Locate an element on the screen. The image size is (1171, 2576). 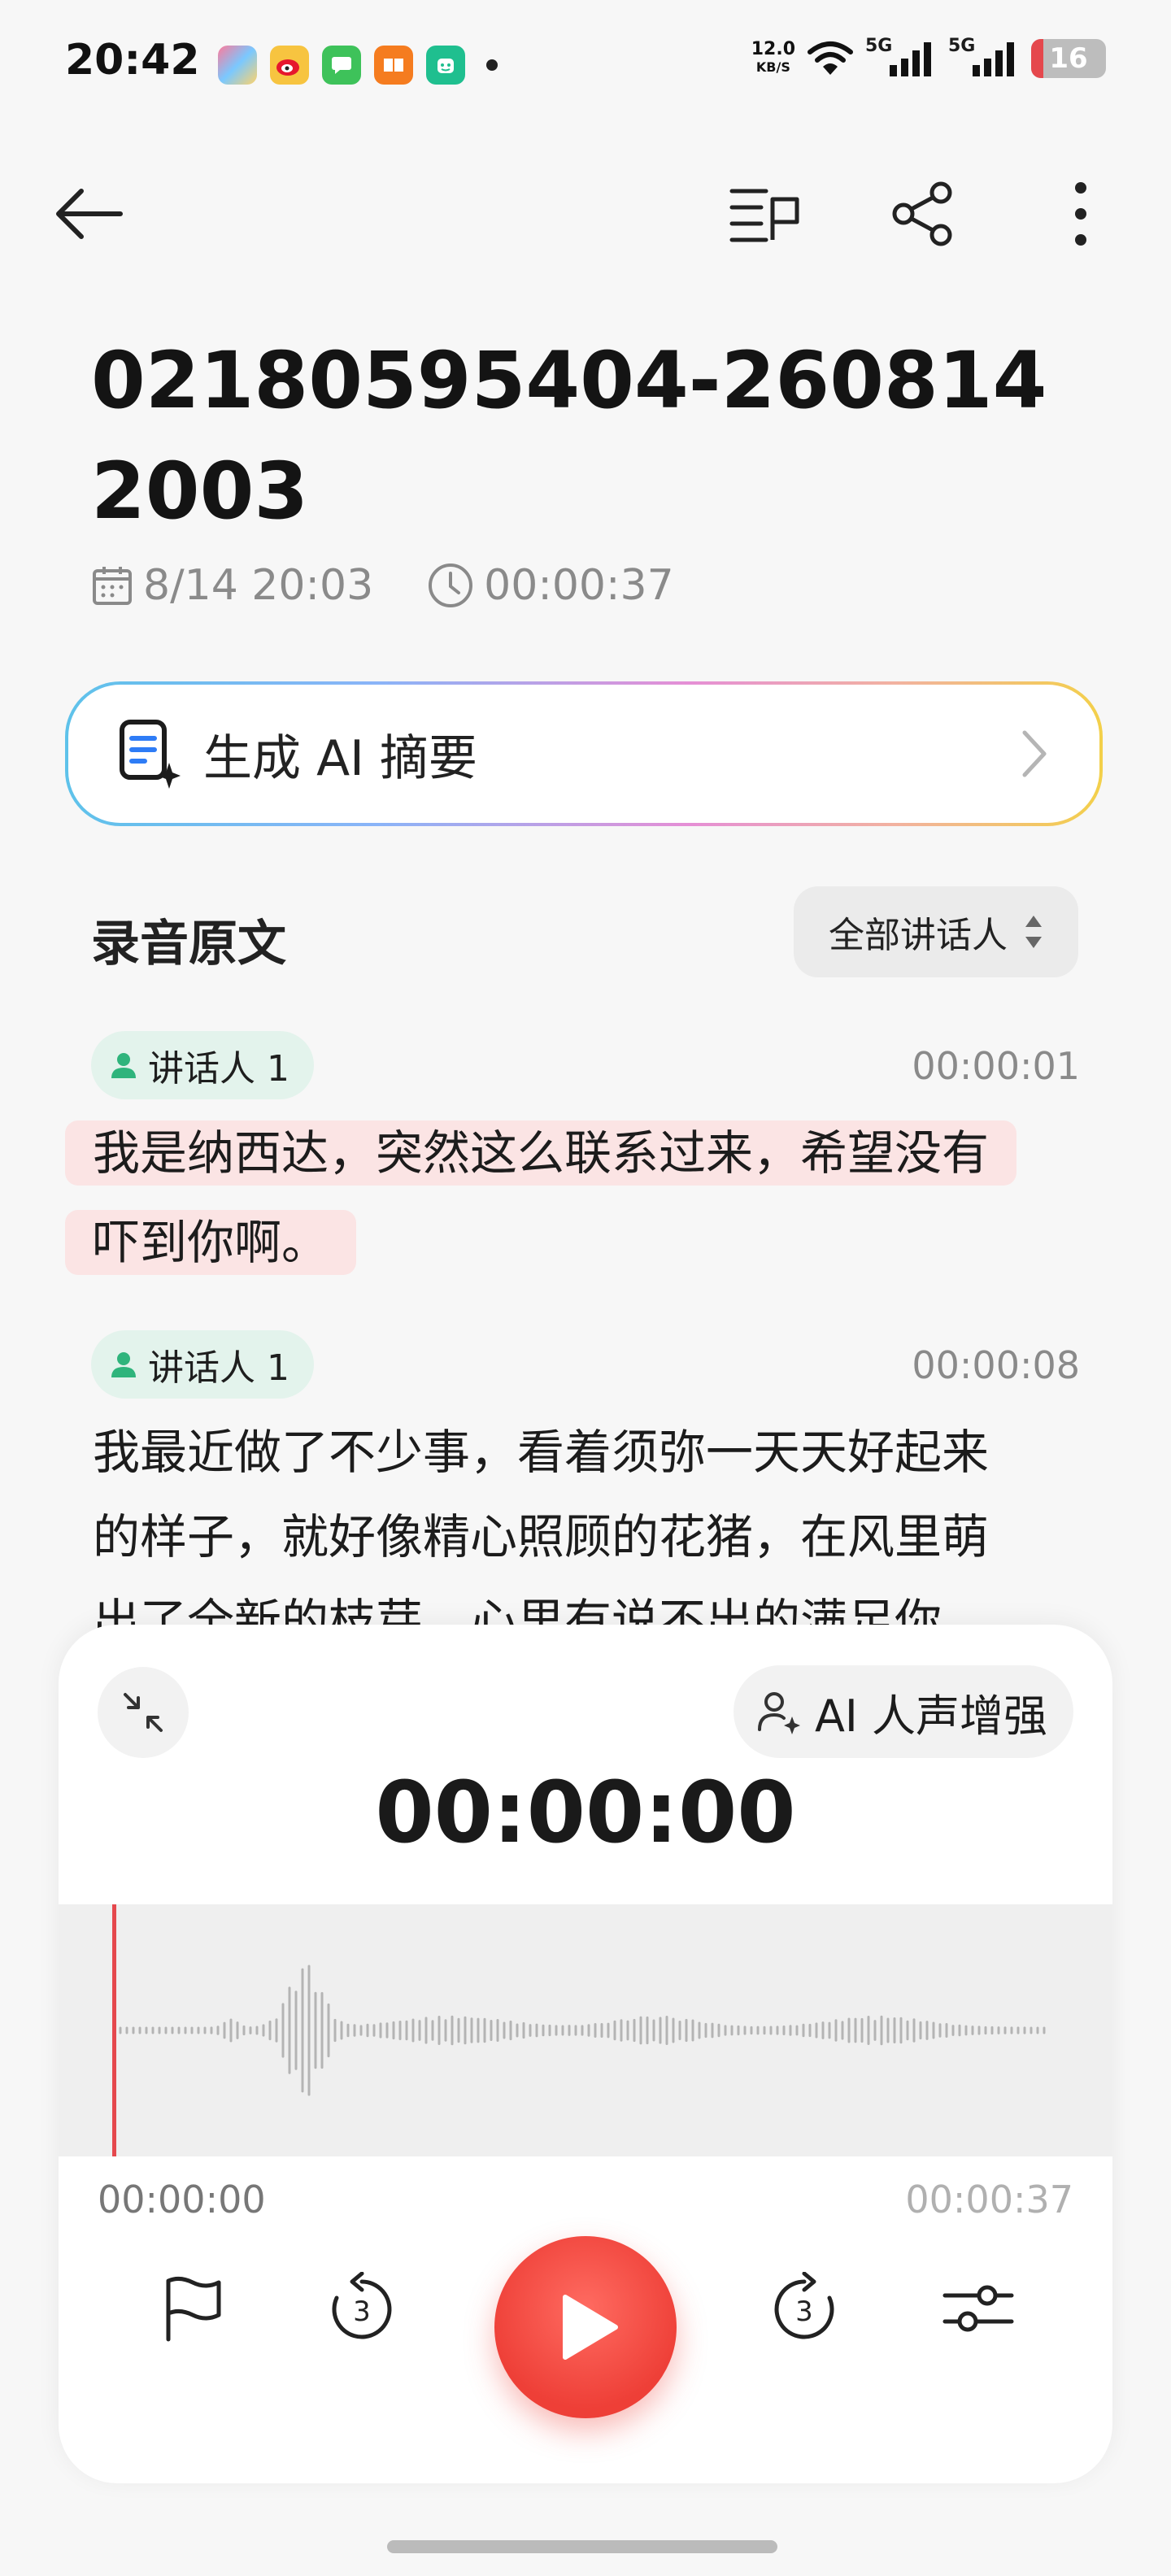
notification-icons is located at coordinates (358, 66).